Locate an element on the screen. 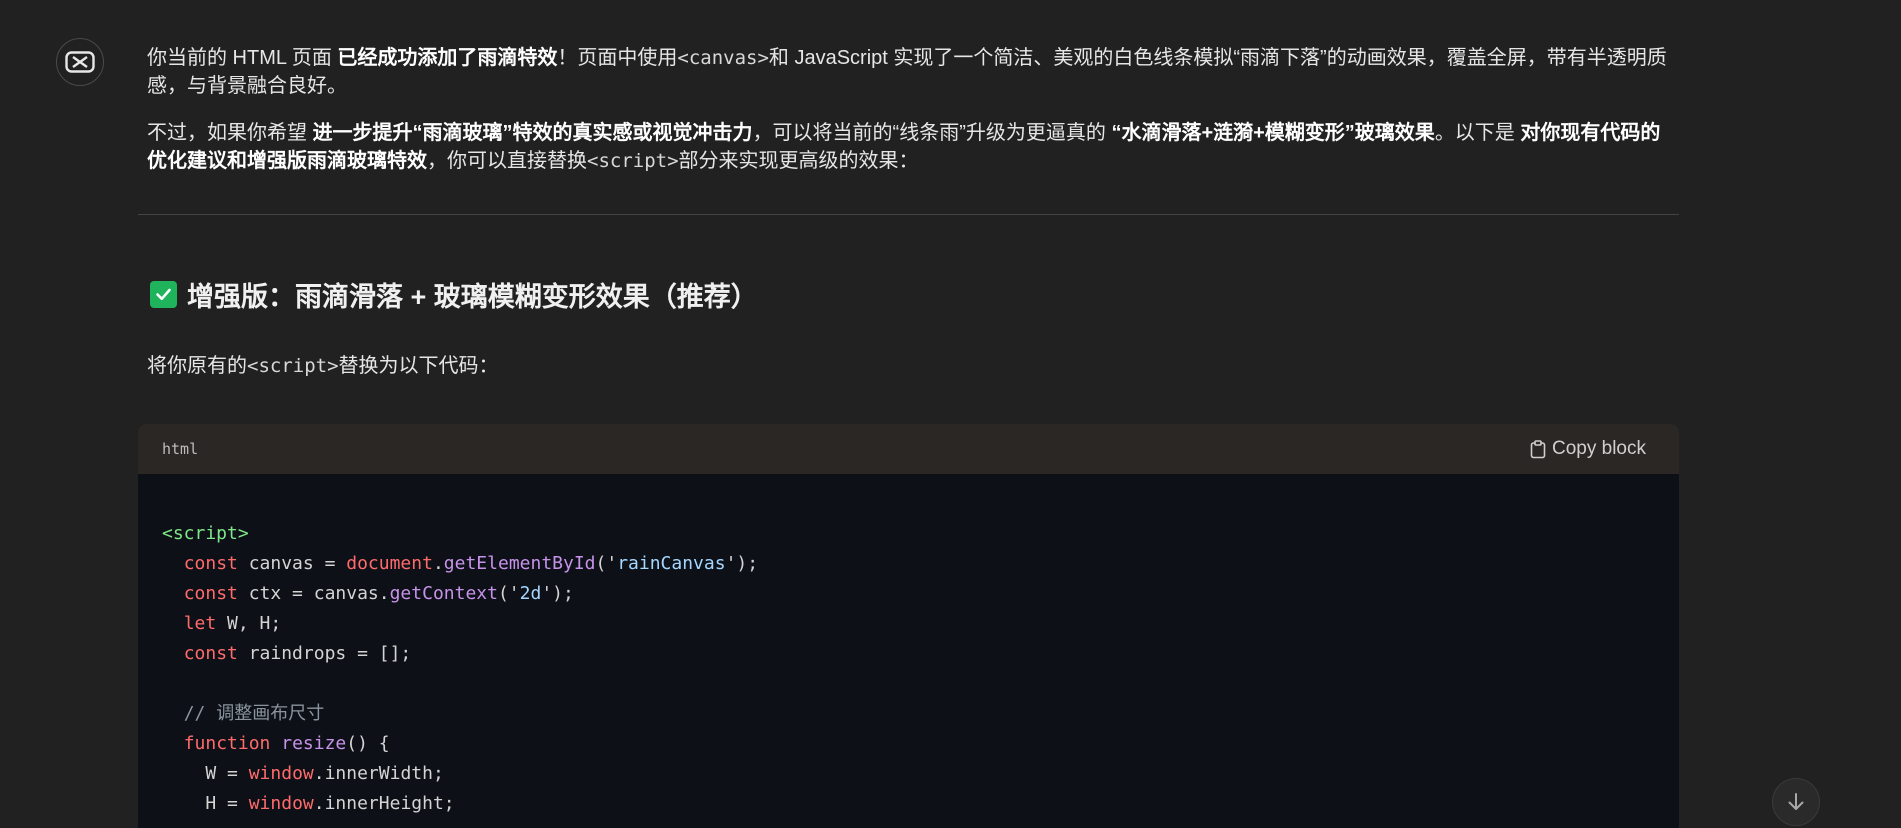  code-token: .innerHeight; is located at coordinates (384, 803).